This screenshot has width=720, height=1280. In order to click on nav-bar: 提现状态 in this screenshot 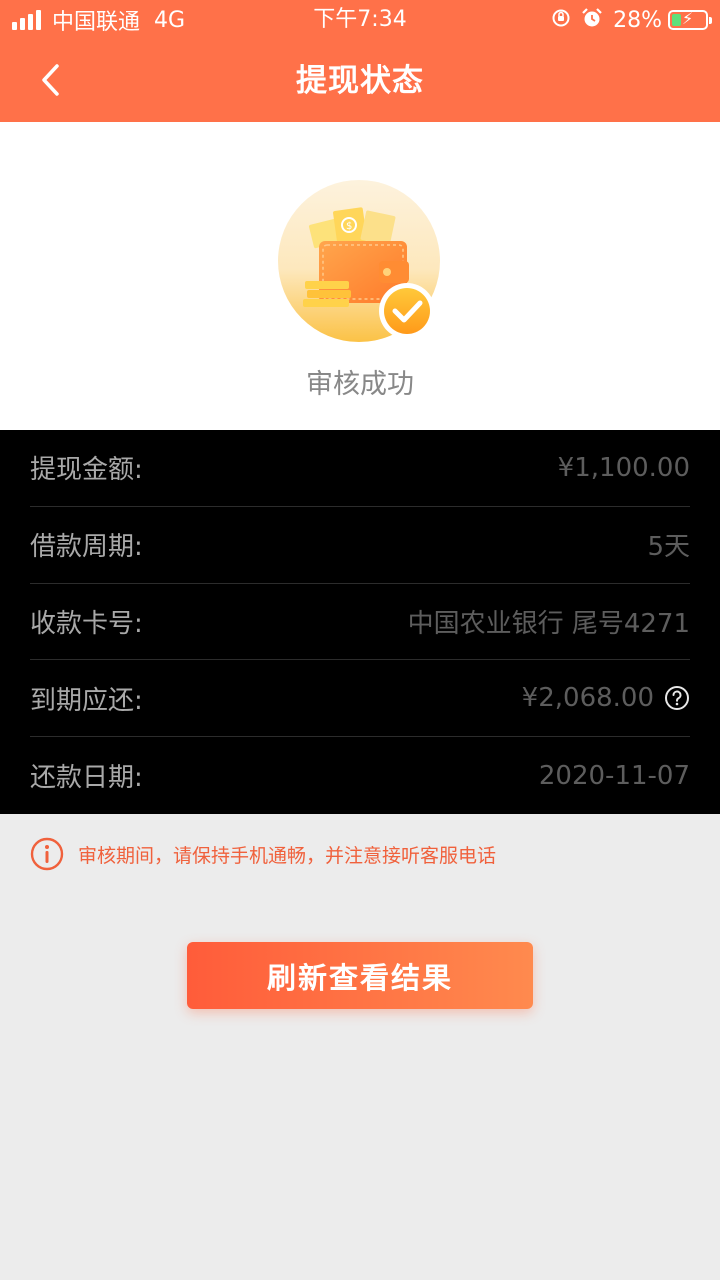, I will do `click(360, 81)`.